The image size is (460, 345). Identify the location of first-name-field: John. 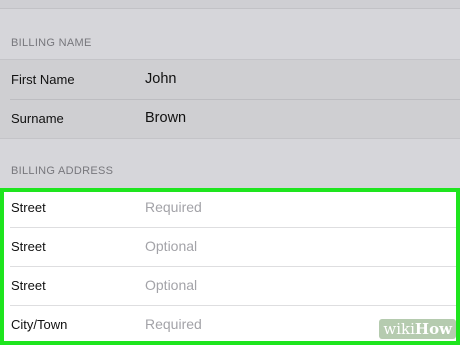
(160, 79).